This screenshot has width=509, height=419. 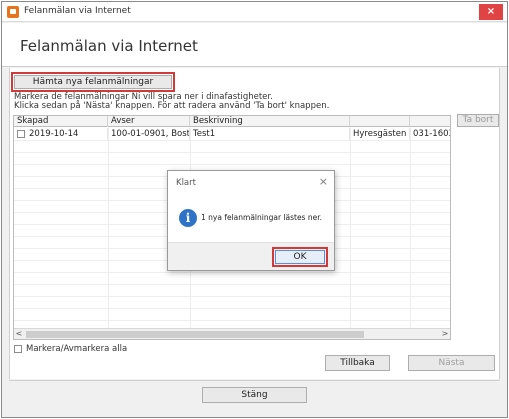 What do you see at coordinates (357, 363) in the screenshot?
I see `back-button: Tillbaka` at bounding box center [357, 363].